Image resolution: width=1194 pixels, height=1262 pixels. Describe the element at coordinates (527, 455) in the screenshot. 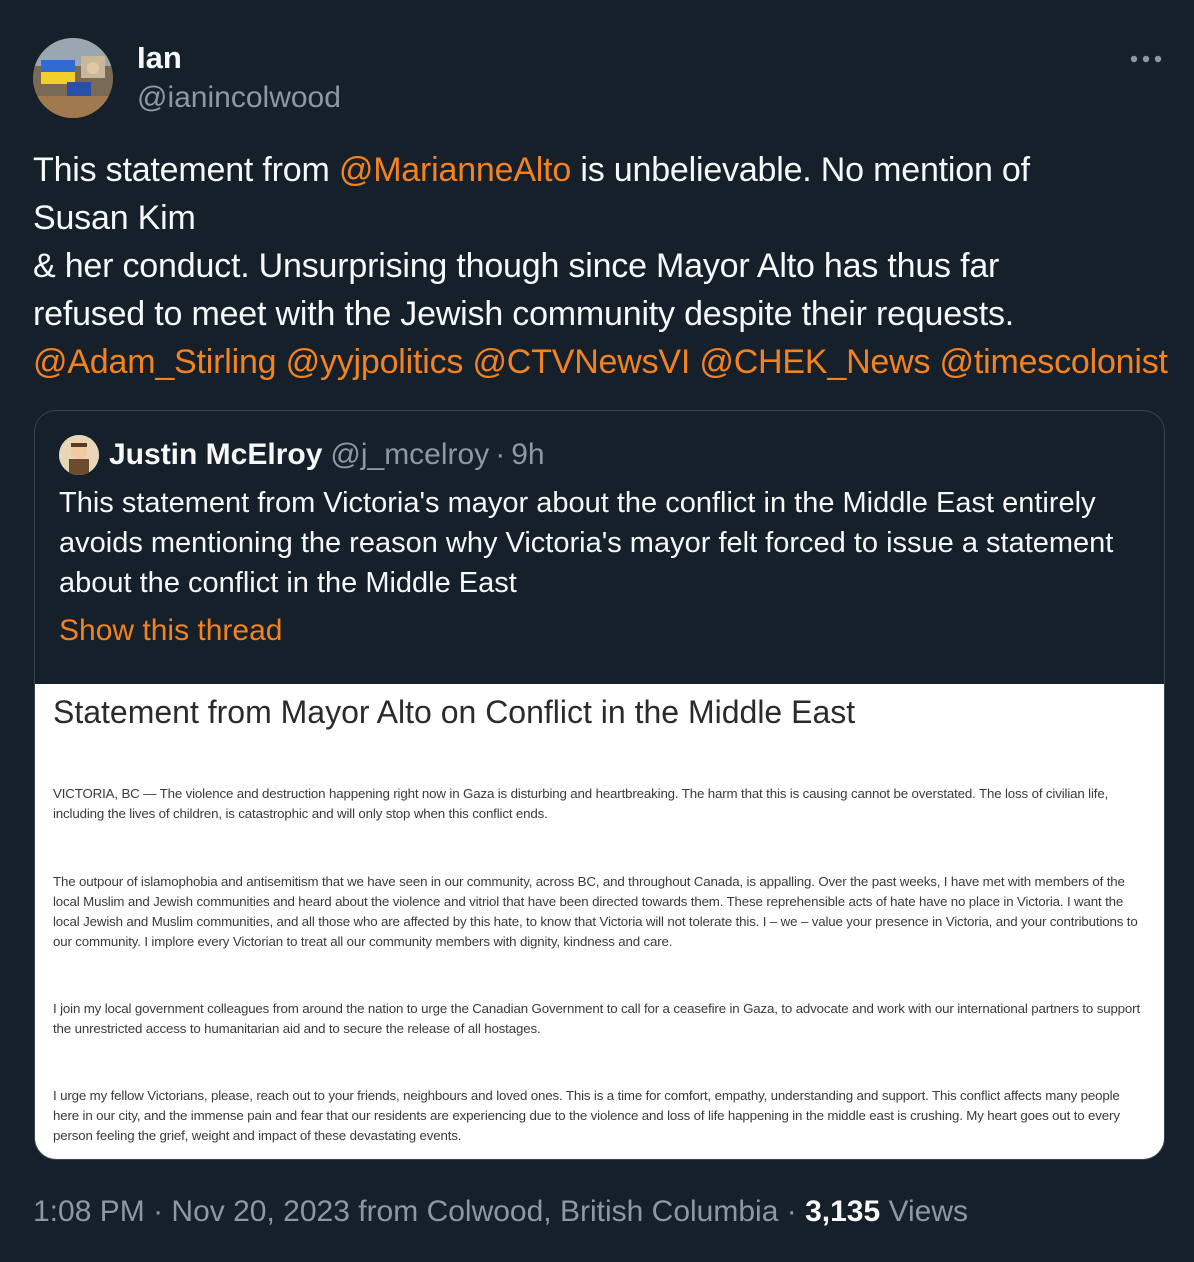

I see `quote-timestamp: 9h` at that location.